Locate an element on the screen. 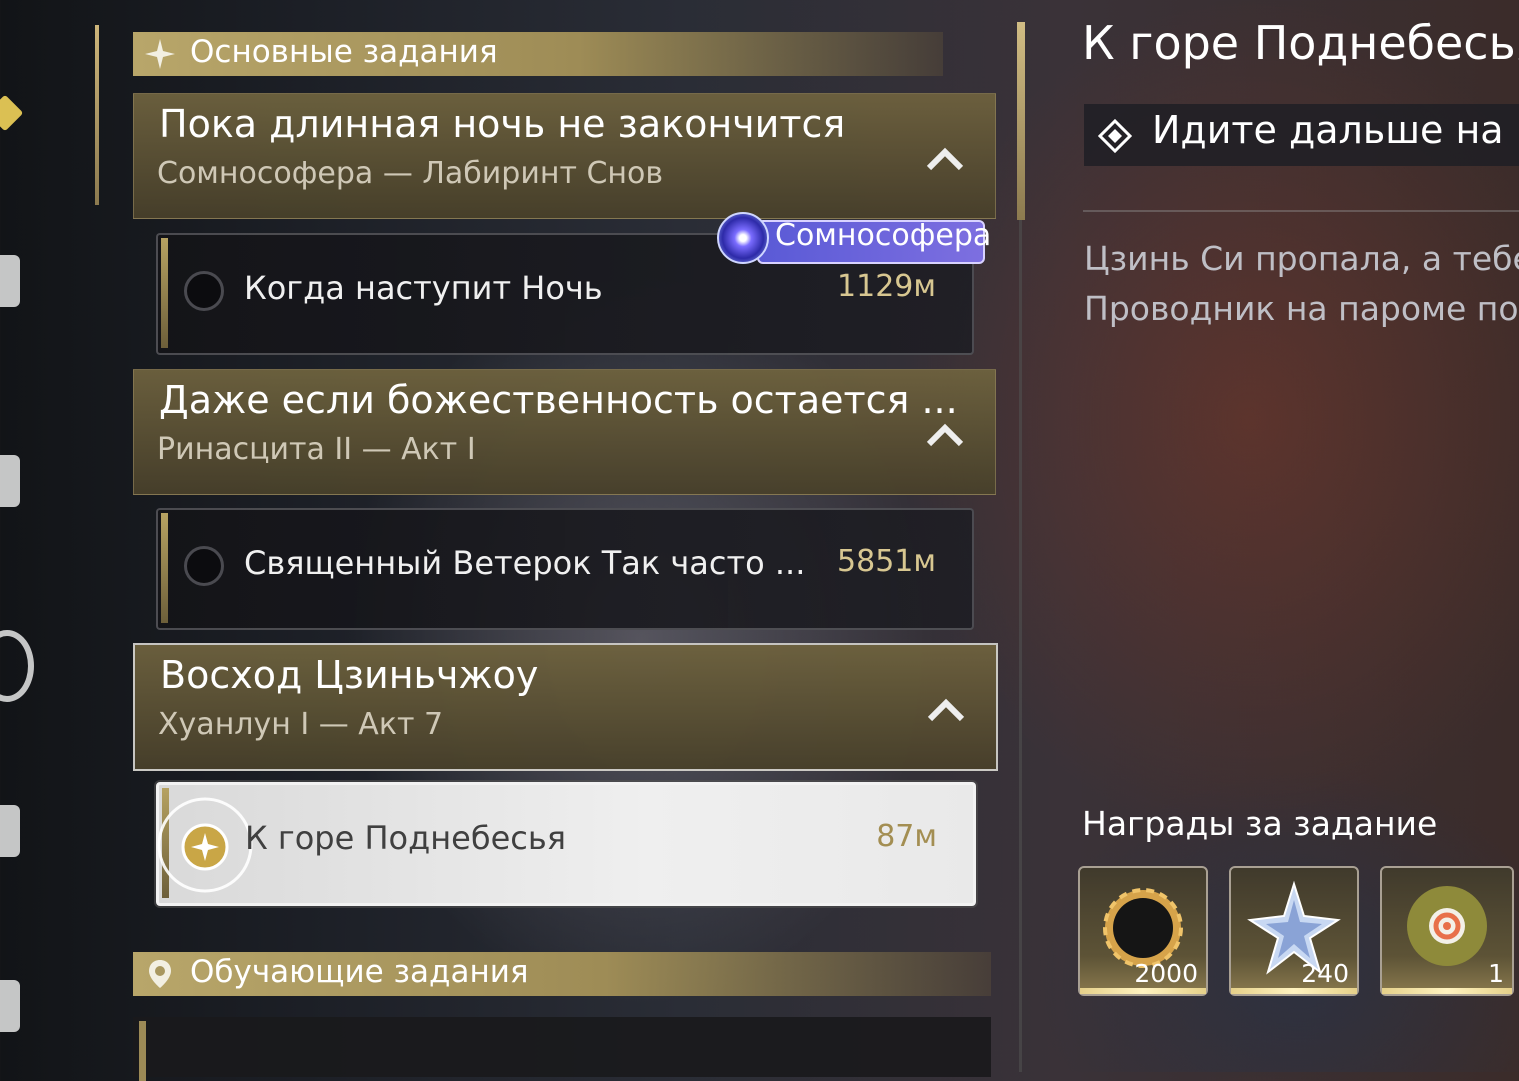 The height and width of the screenshot is (1081, 1519). reward-count: 240 is located at coordinates (1325, 973).